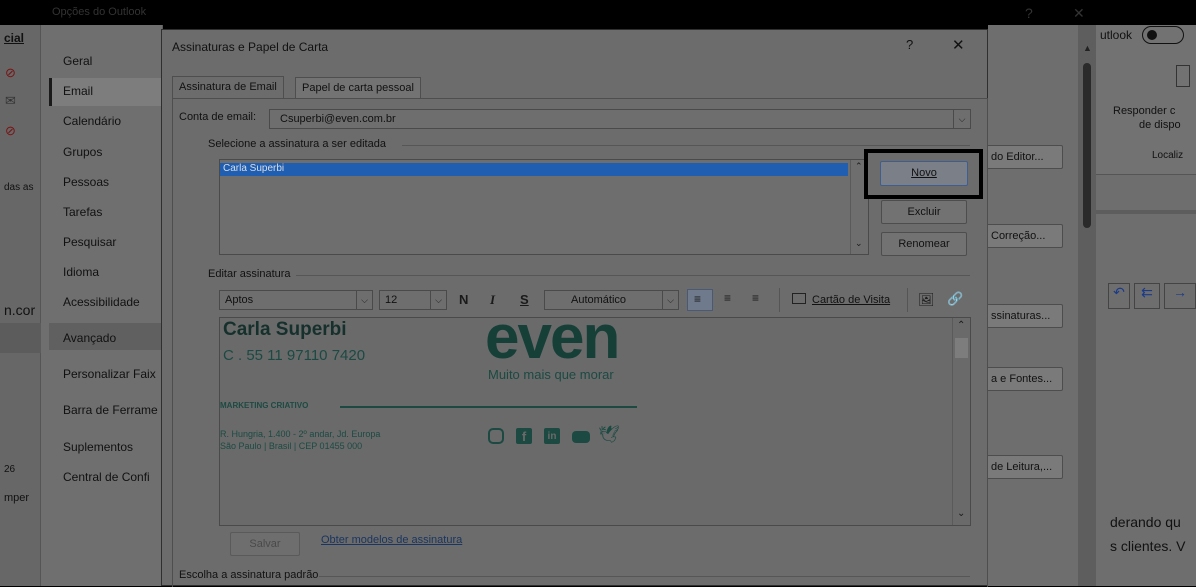  I want to click on nav-item-personalizar-faixa: Personalizar Faix, so click(109, 374).